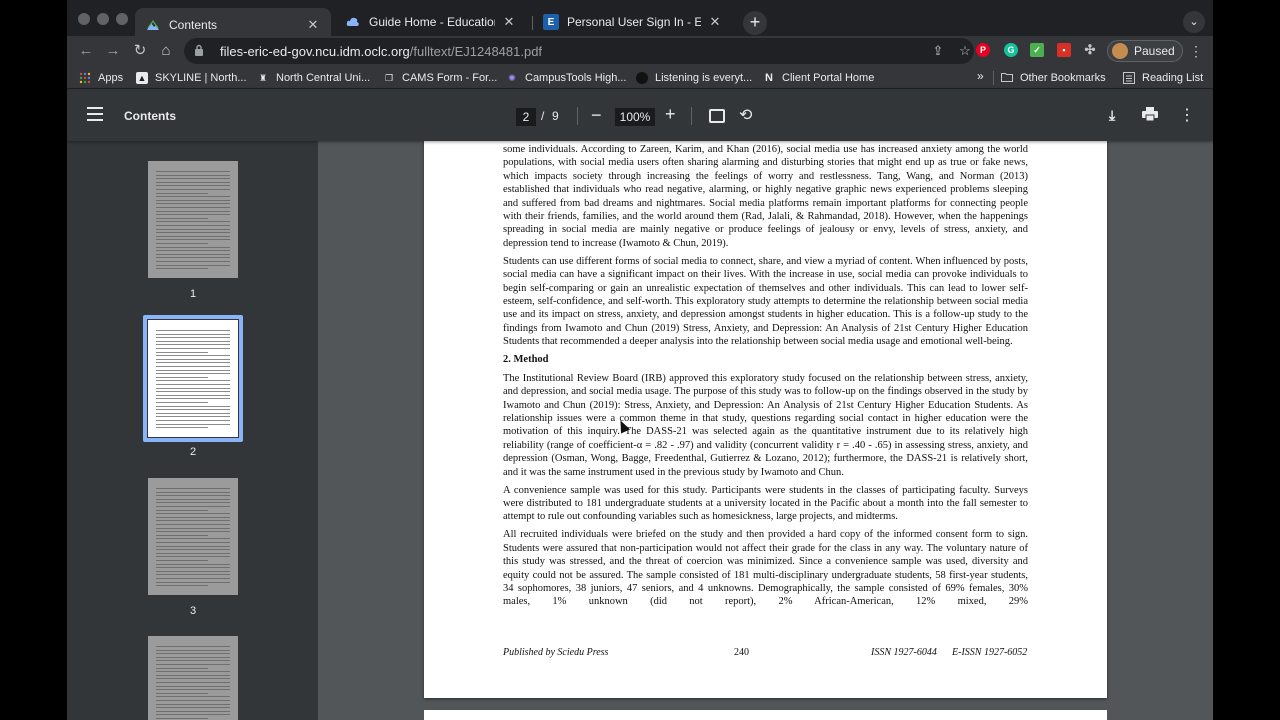 Image resolution: width=1280 pixels, height=720 pixels. Describe the element at coordinates (84, 19) in the screenshot. I see `close-window-button` at that location.